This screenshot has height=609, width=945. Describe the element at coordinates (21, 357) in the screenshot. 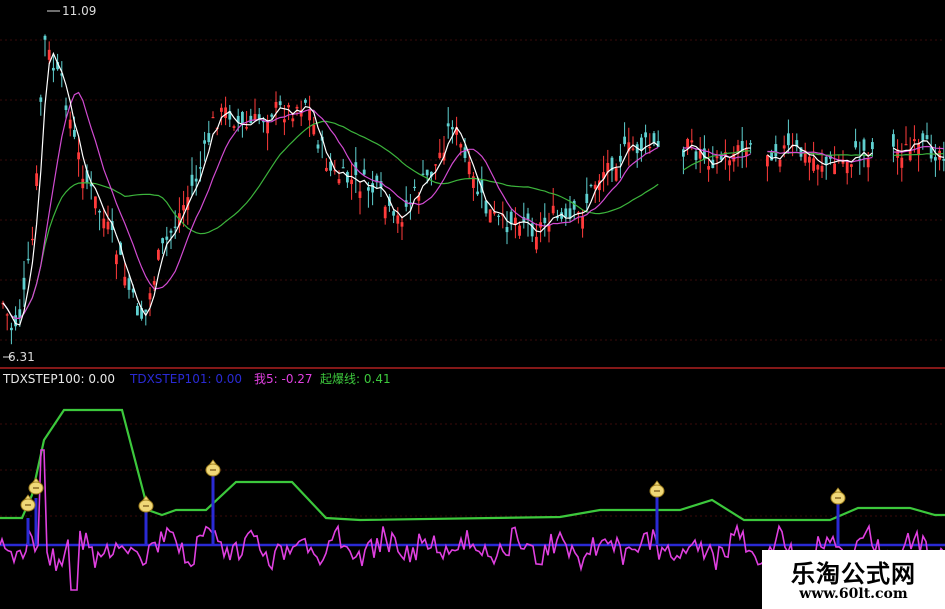

I see `price-low-label: 6.31` at that location.